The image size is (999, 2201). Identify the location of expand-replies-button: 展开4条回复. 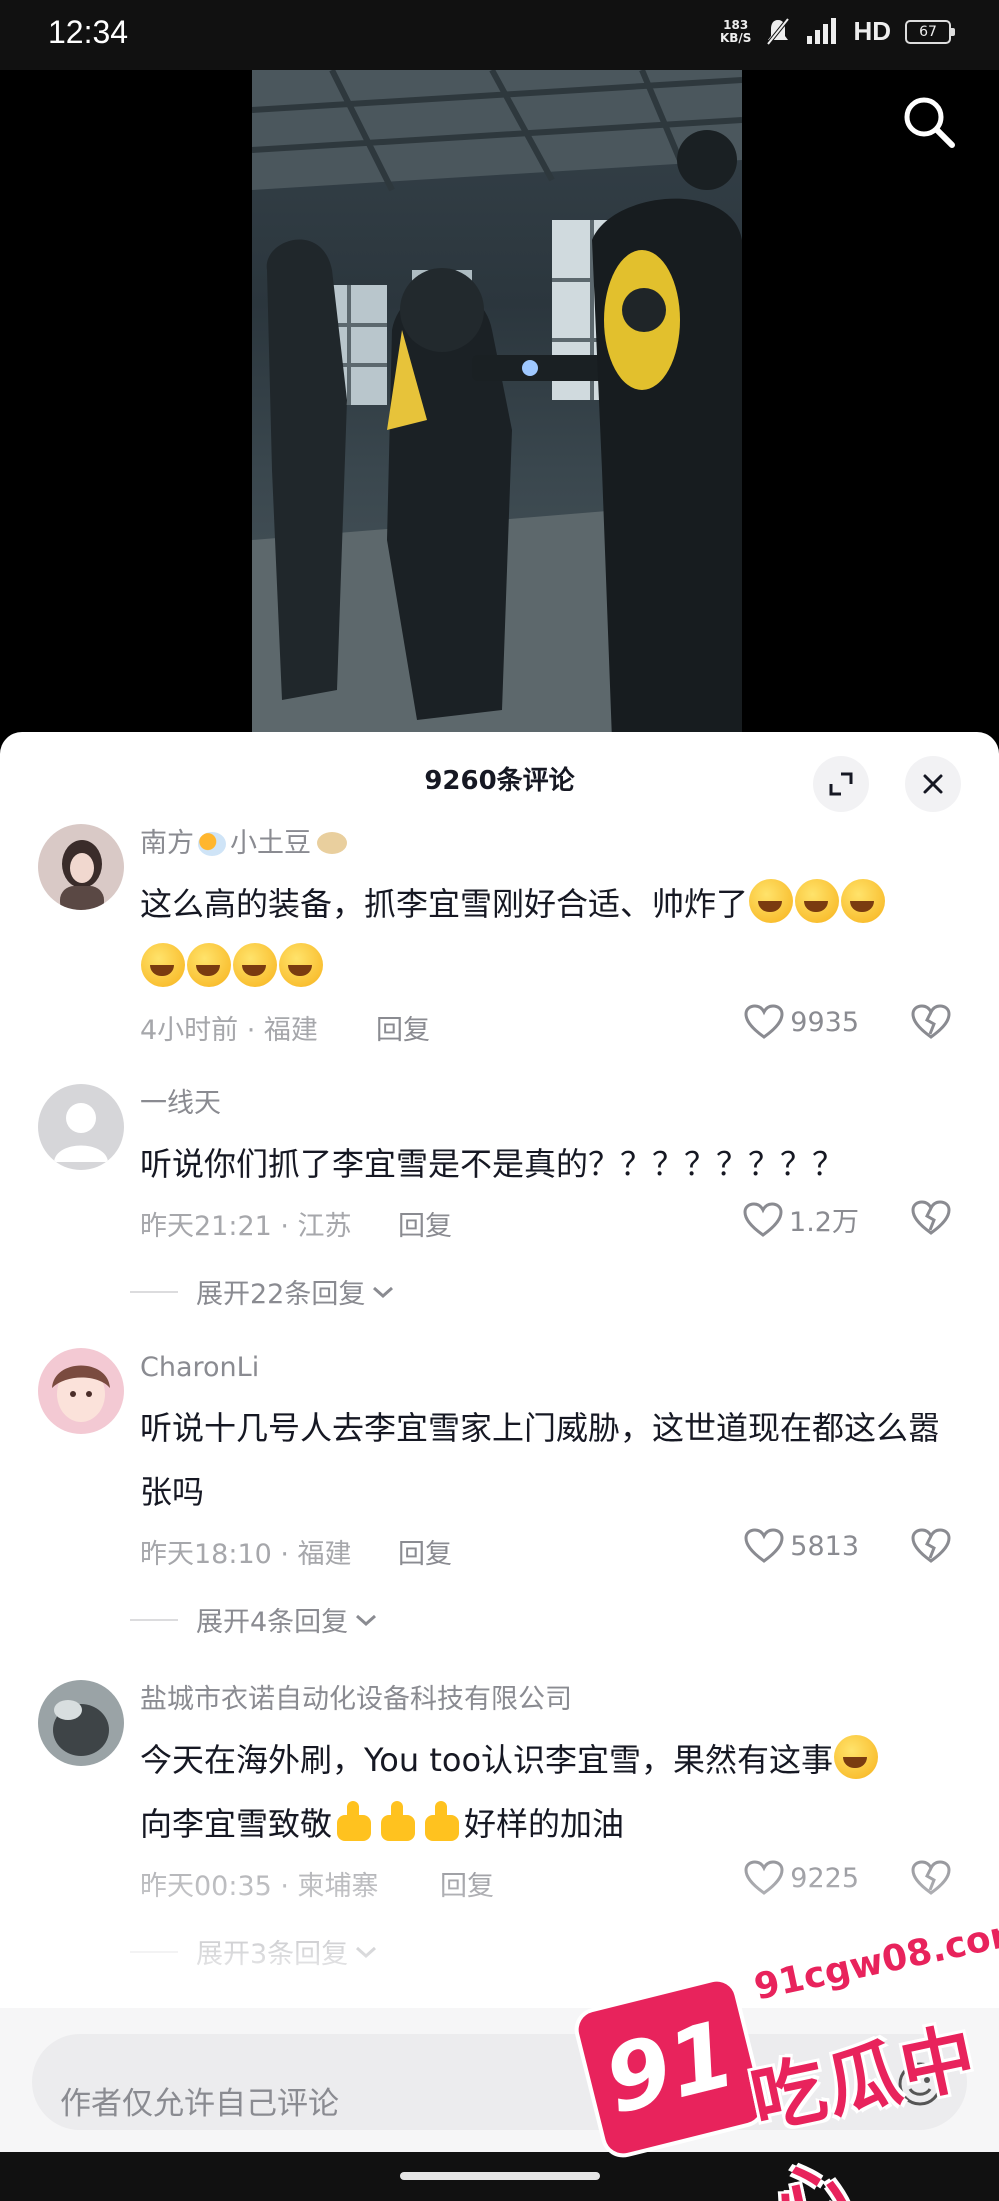
(254, 1619).